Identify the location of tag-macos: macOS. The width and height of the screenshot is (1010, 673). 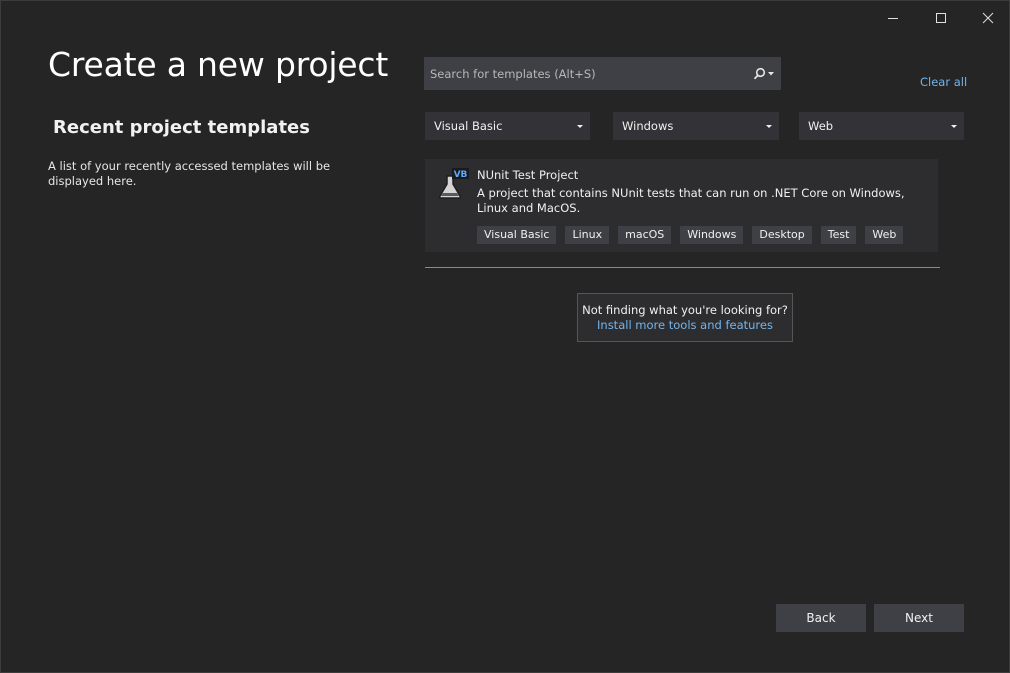
(645, 235).